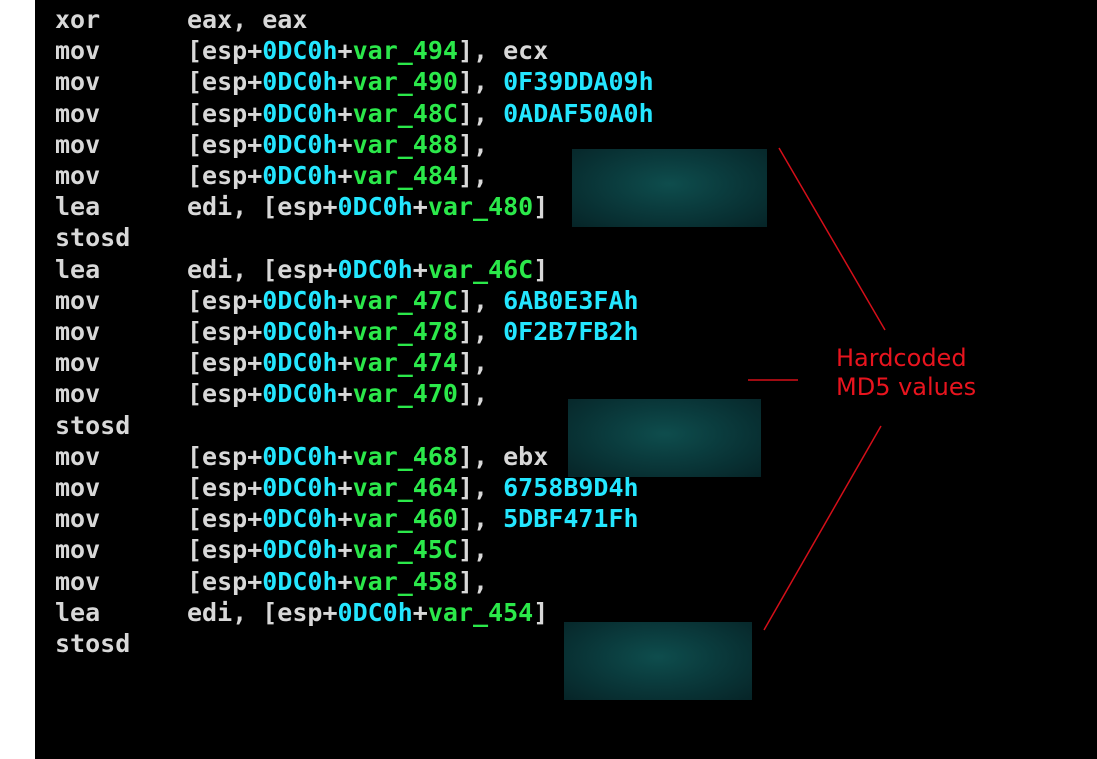 This screenshot has width=1097, height=759. I want to click on annotation-label: Hardcoded MD5 values, so click(921, 373).